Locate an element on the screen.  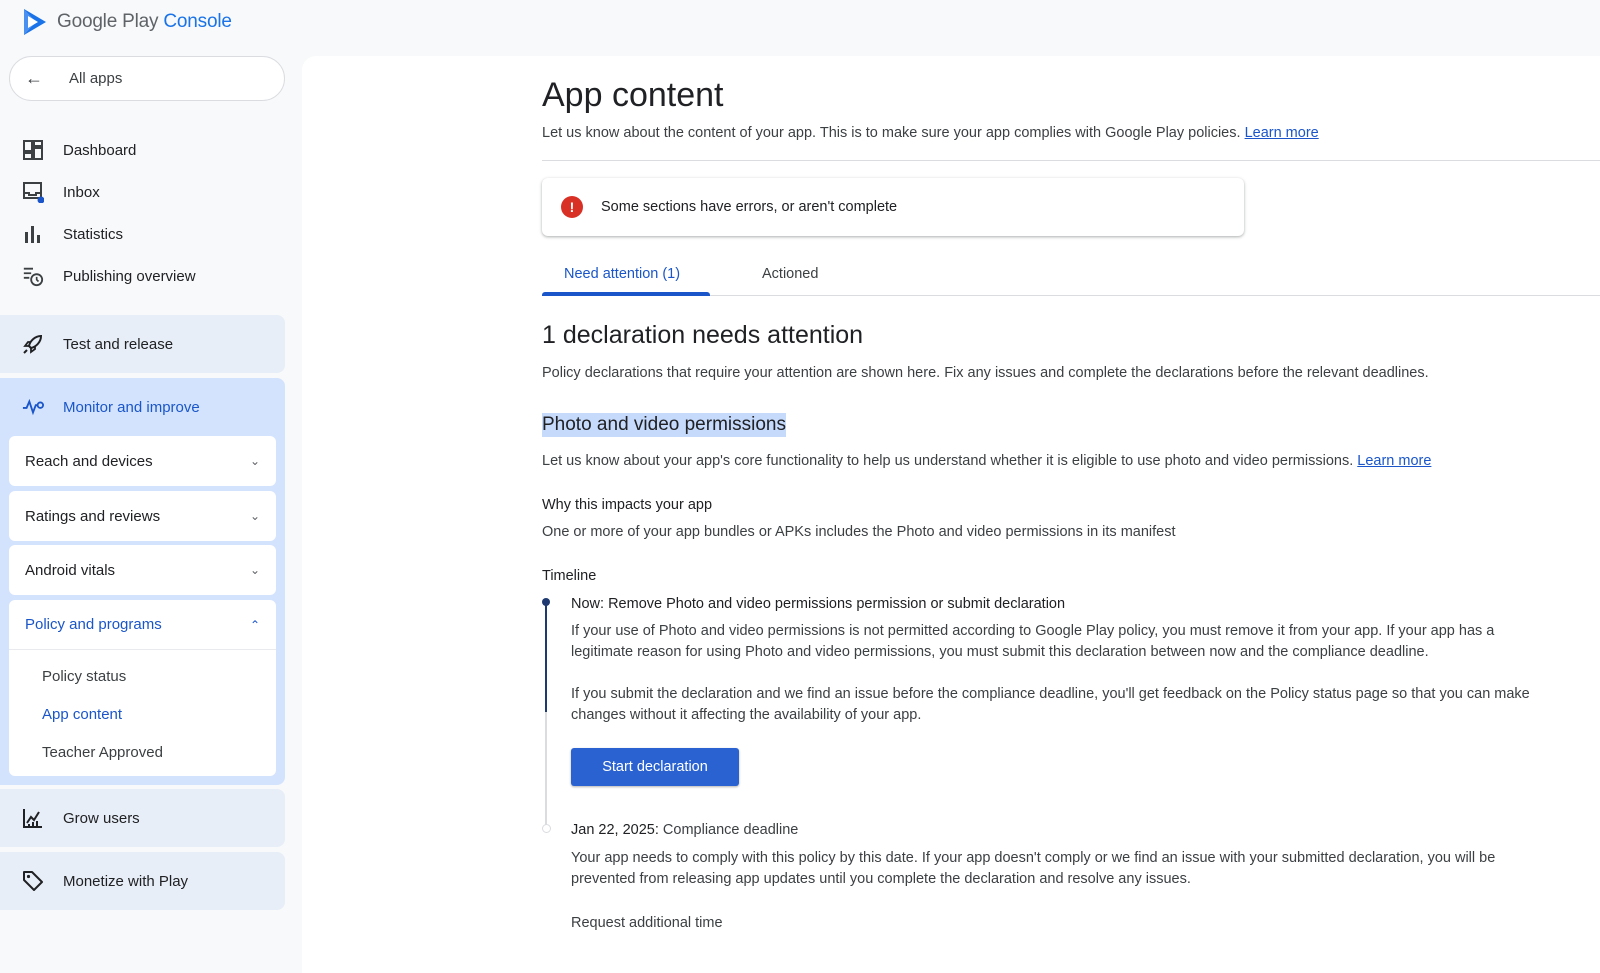
why-impacts-heading: Why this impacts your app is located at coordinates (627, 505).